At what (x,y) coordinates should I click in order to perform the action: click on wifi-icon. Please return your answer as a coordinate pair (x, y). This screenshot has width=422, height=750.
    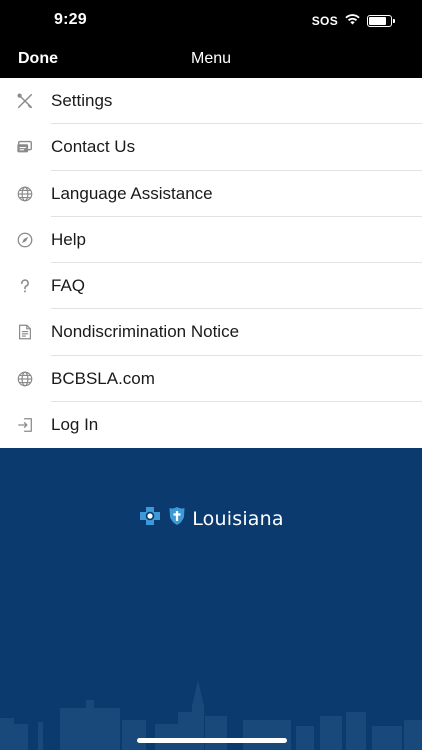
    Looking at the image, I should click on (352, 21).